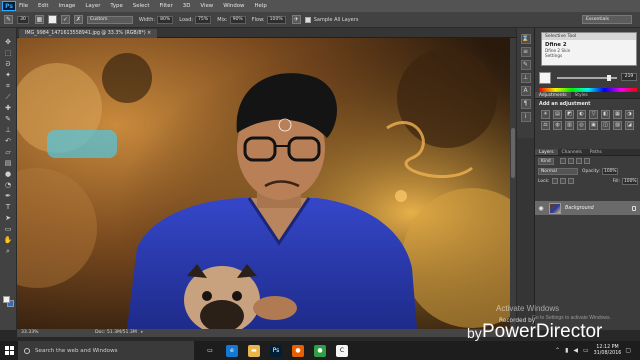 The height and width of the screenshot is (360, 640). Describe the element at coordinates (557, 350) in the screenshot. I see `tray-up-arrow-icon: ⌃` at that location.